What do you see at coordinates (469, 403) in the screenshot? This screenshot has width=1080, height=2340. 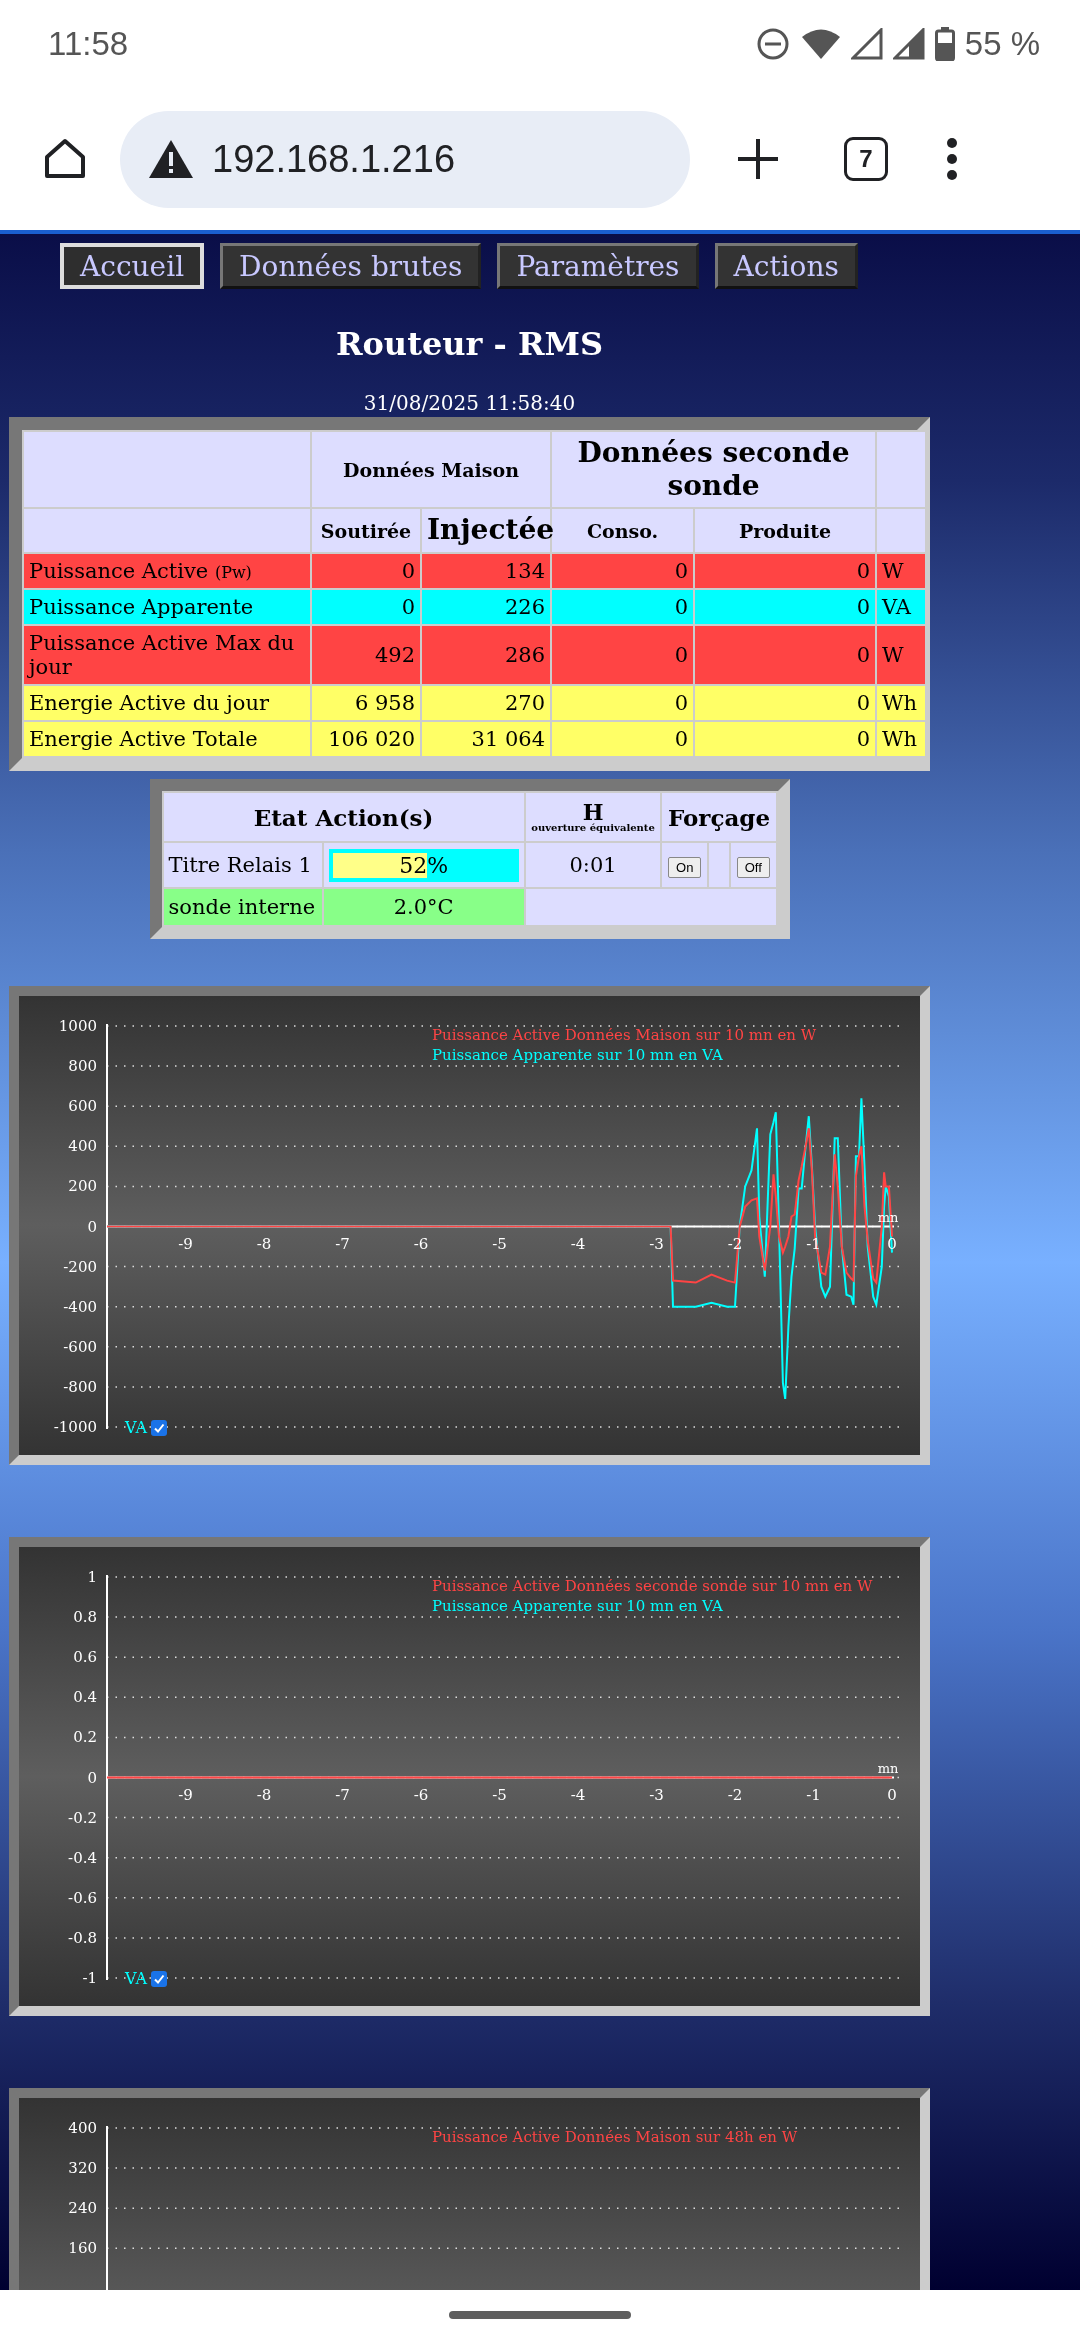 I see `timestamp: 31/08/2025 11:58:40` at bounding box center [469, 403].